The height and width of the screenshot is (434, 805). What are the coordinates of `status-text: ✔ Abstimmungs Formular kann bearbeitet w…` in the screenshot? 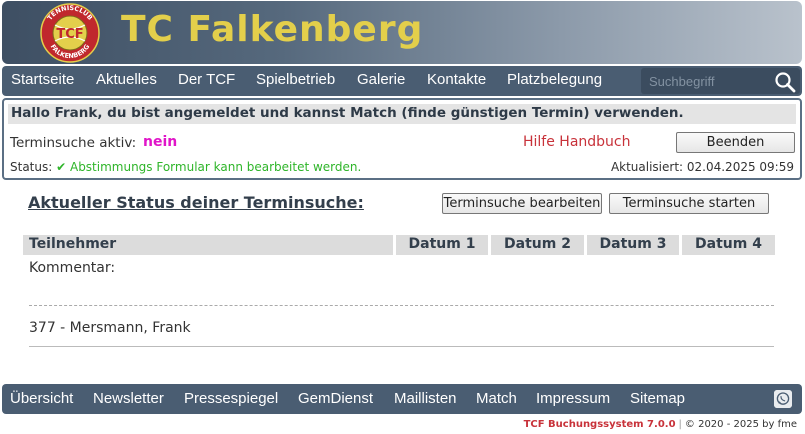 It's located at (209, 167).